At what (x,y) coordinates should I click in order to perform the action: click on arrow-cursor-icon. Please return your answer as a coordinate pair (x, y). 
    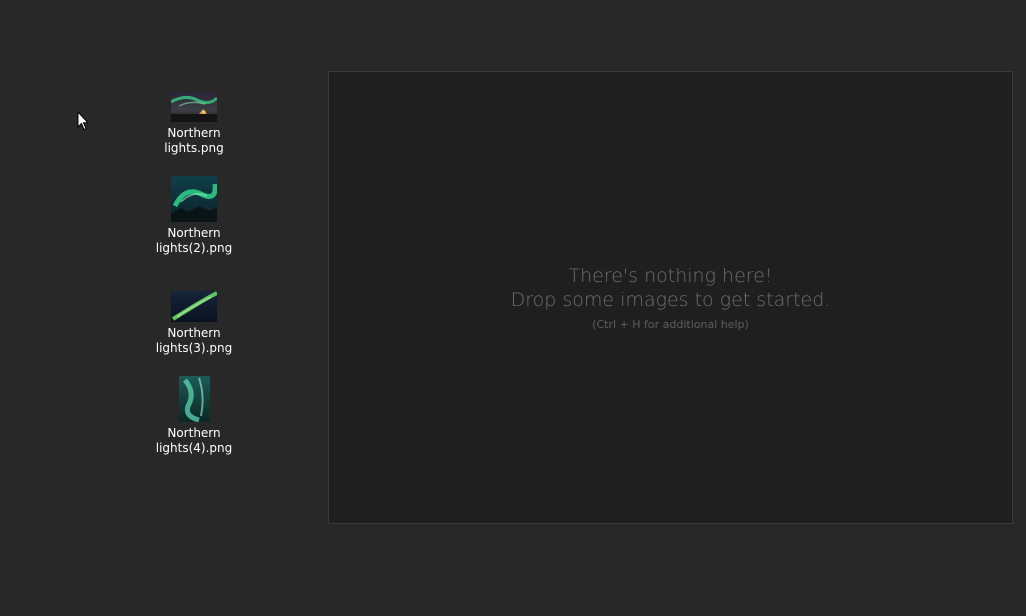
    Looking at the image, I should click on (83, 122).